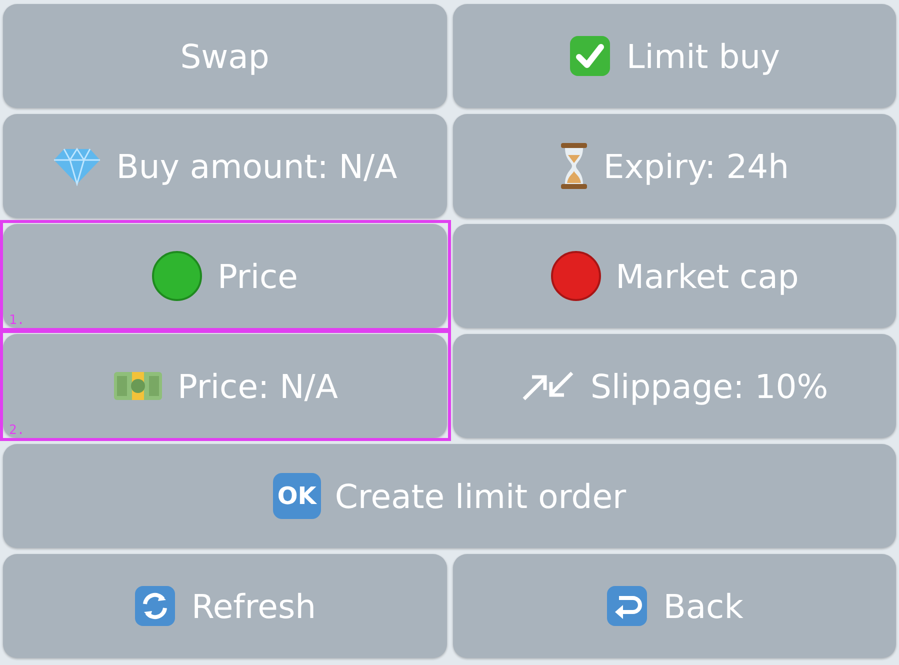 This screenshot has height=665, width=899. I want to click on keyboard-button: Market cap, so click(674, 276).